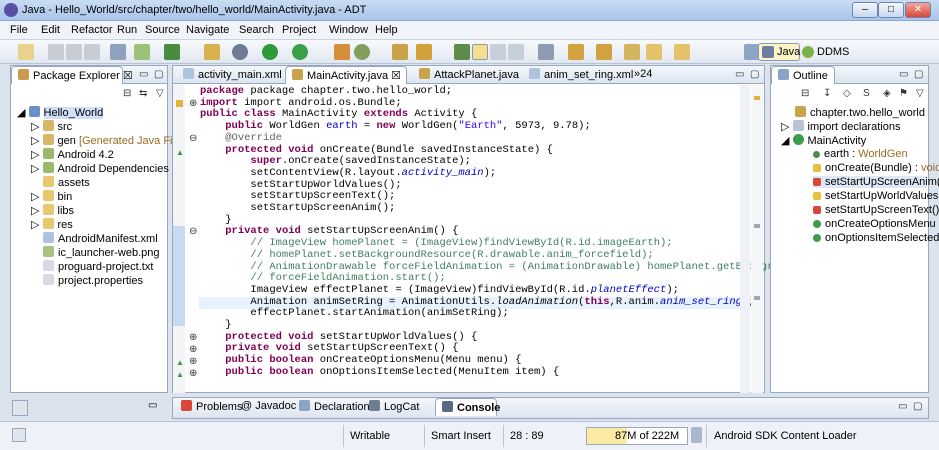  What do you see at coordinates (92, 52) in the screenshot?
I see `print-icon` at bounding box center [92, 52].